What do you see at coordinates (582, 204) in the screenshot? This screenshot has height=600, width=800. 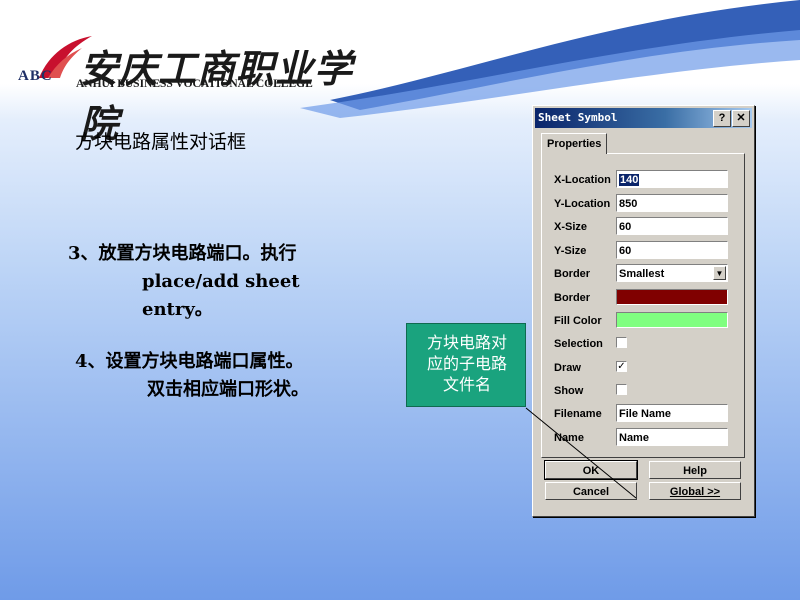 I see `y-location-label: Y-Location` at bounding box center [582, 204].